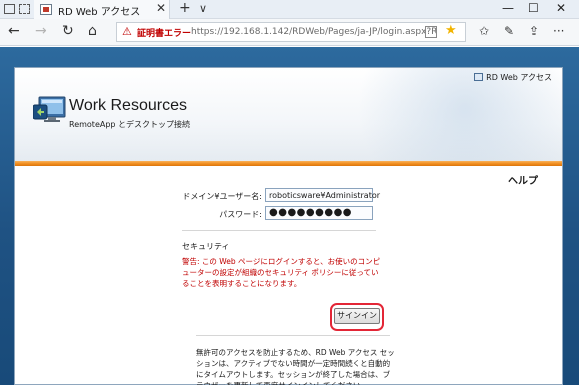 The width and height of the screenshot is (579, 385). I want to click on rd-web-access-icon, so click(479, 77).